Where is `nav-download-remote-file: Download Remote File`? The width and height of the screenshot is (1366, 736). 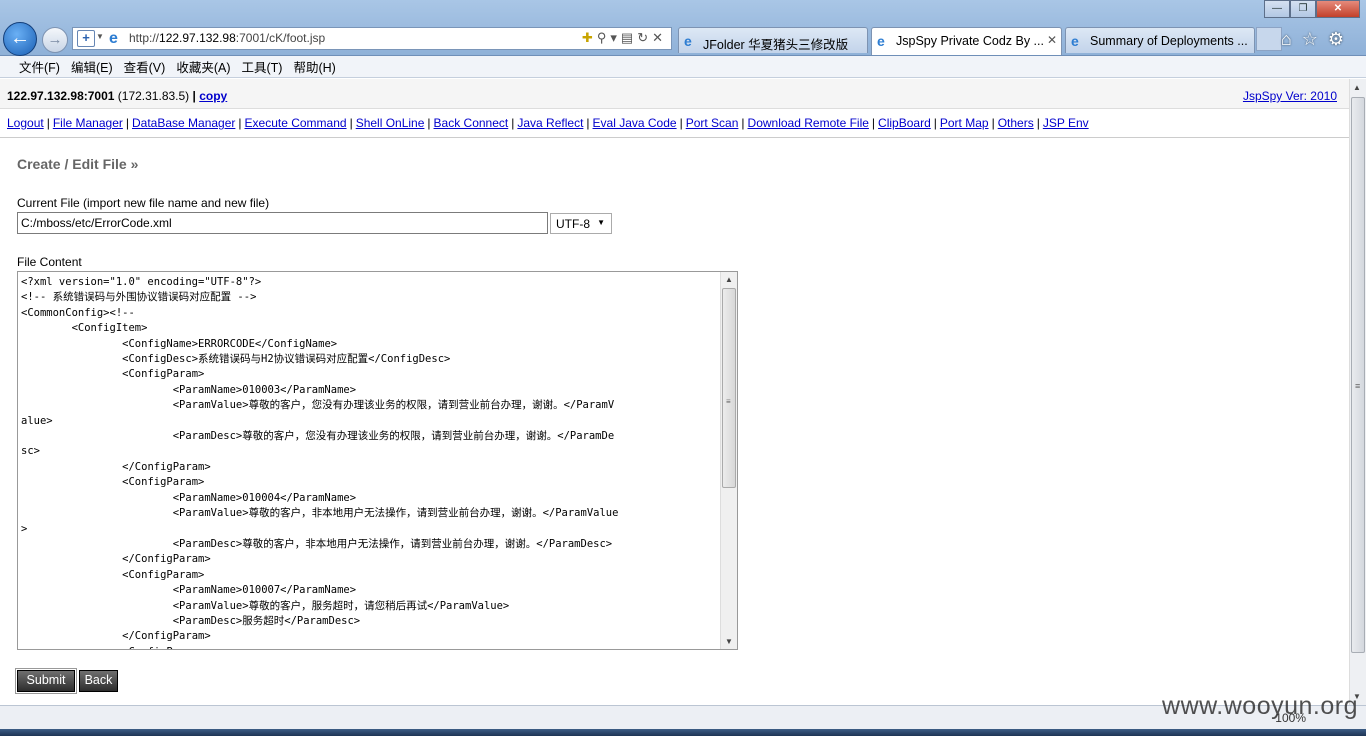 nav-download-remote-file: Download Remote File is located at coordinates (808, 123).